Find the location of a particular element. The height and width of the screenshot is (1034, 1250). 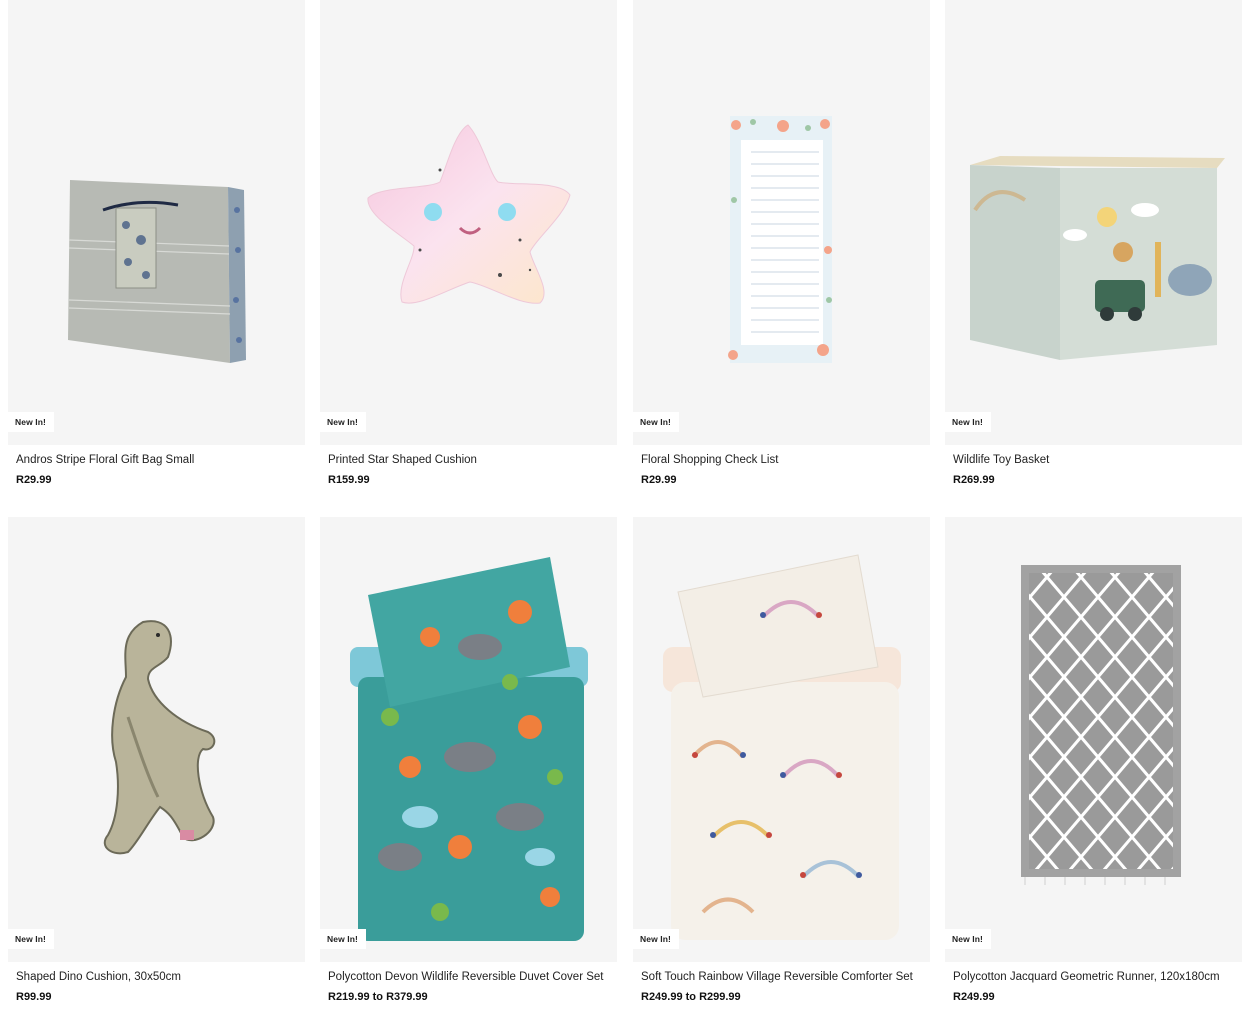

runner-rug-image is located at coordinates (1101, 725).